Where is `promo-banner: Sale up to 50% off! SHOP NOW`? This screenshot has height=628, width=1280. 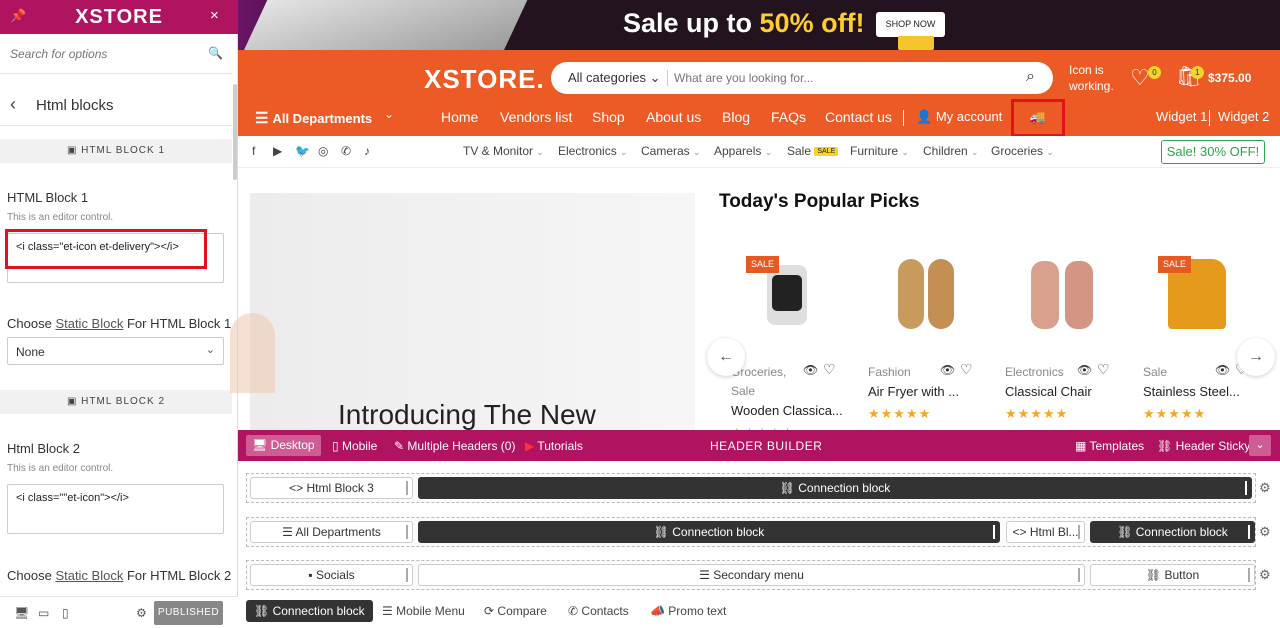 promo-banner: Sale up to 50% off! SHOP NOW is located at coordinates (759, 25).